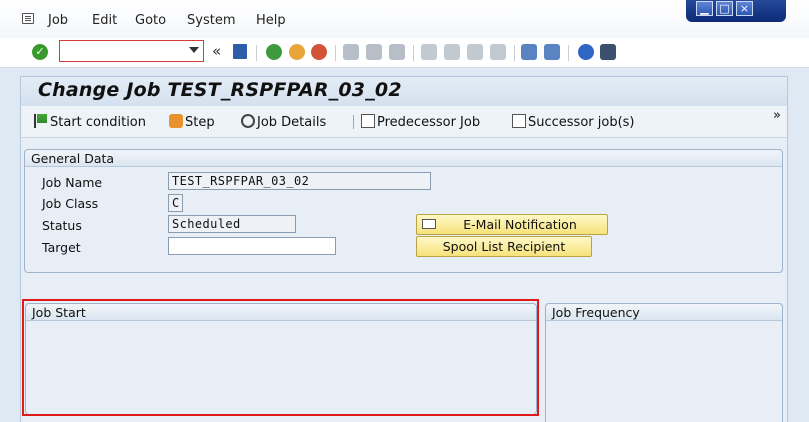 This screenshot has width=809, height=422. I want to click on layout-settings-icon, so click(608, 52).